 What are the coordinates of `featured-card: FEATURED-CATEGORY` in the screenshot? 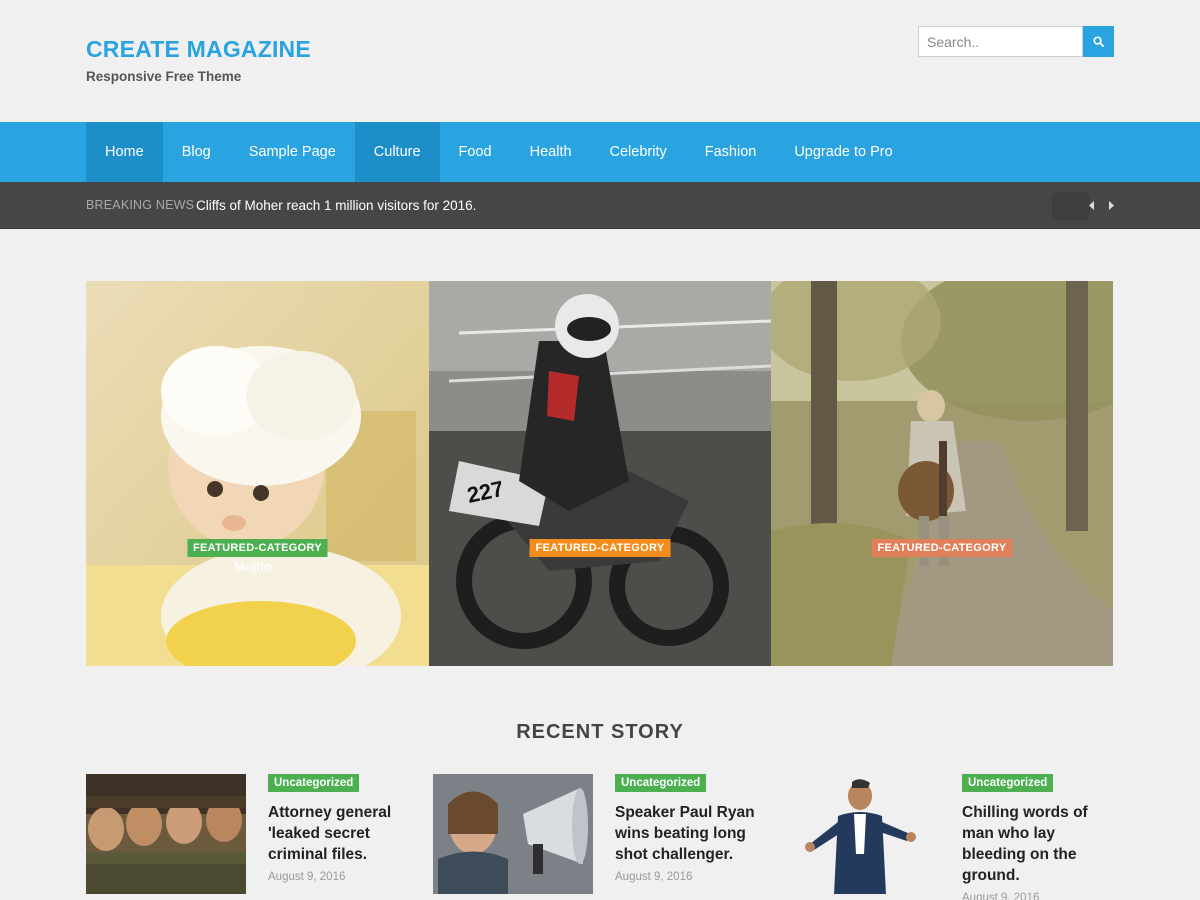 It's located at (942, 473).